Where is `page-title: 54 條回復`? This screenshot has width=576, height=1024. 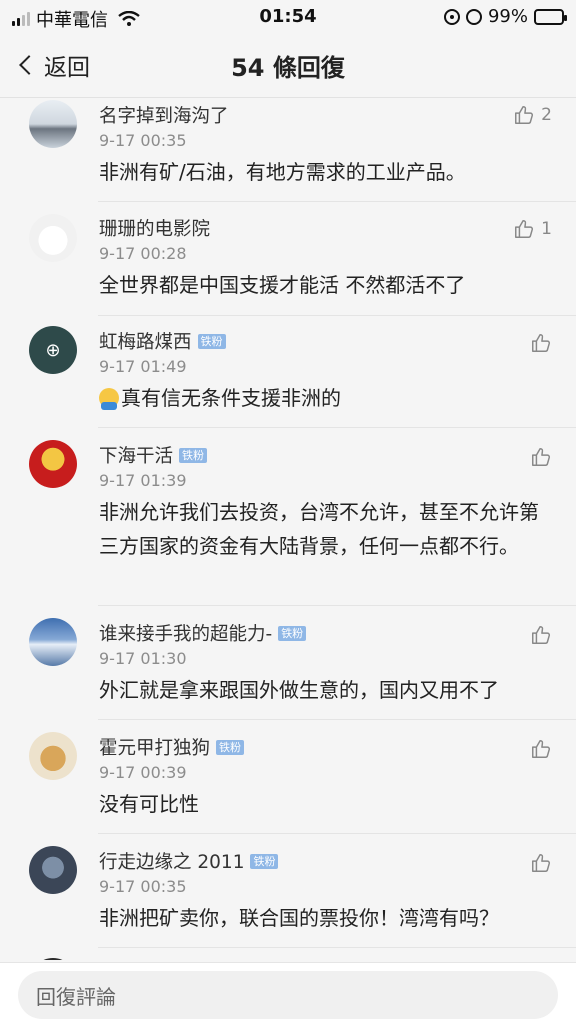 page-title: 54 條回復 is located at coordinates (288, 68).